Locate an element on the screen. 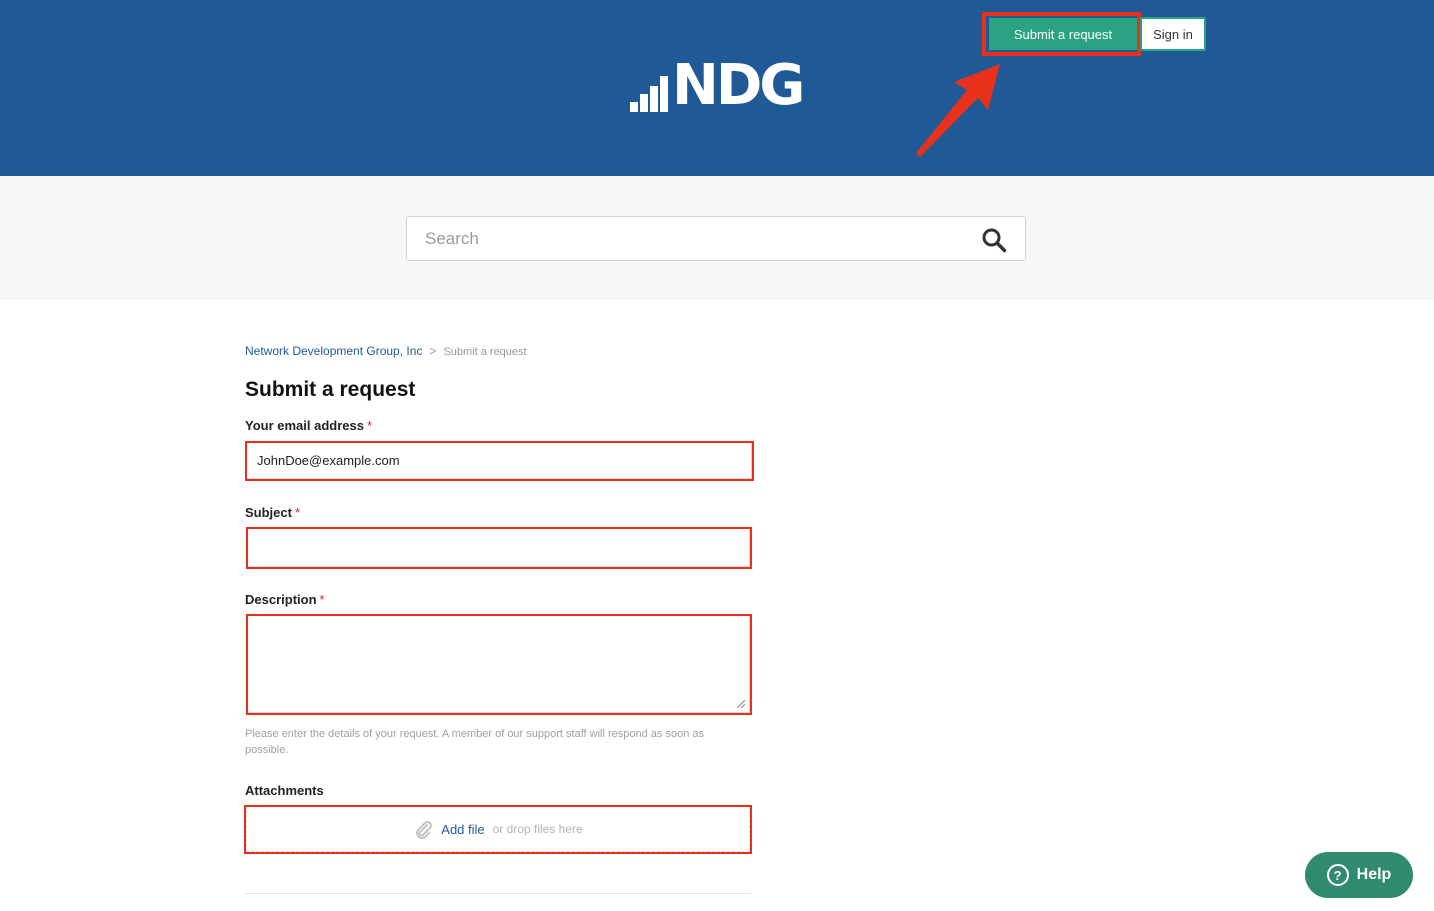  logo-bars-icon is located at coordinates (634, 107).